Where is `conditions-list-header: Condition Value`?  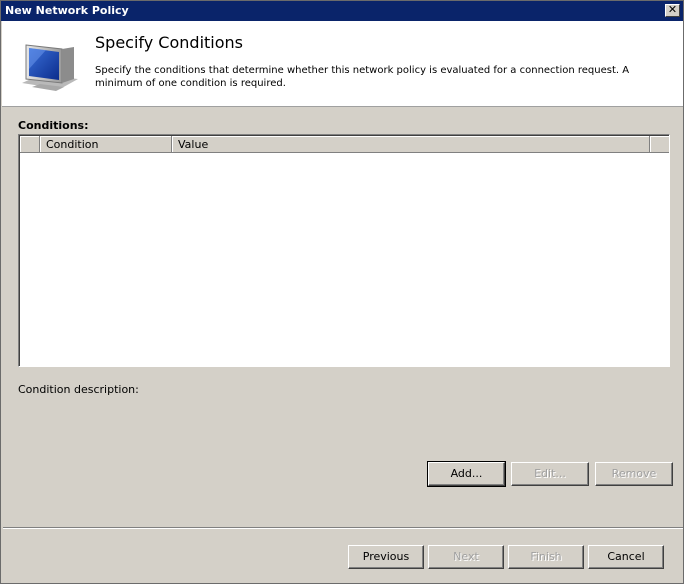 conditions-list-header: Condition Value is located at coordinates (344, 144).